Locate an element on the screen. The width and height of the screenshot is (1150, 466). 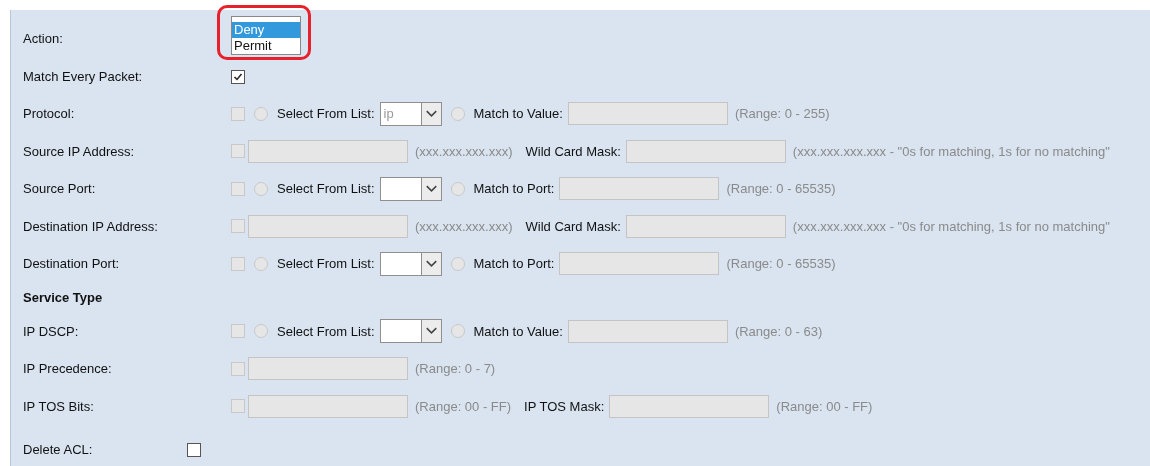
check-icon is located at coordinates (238, 76).